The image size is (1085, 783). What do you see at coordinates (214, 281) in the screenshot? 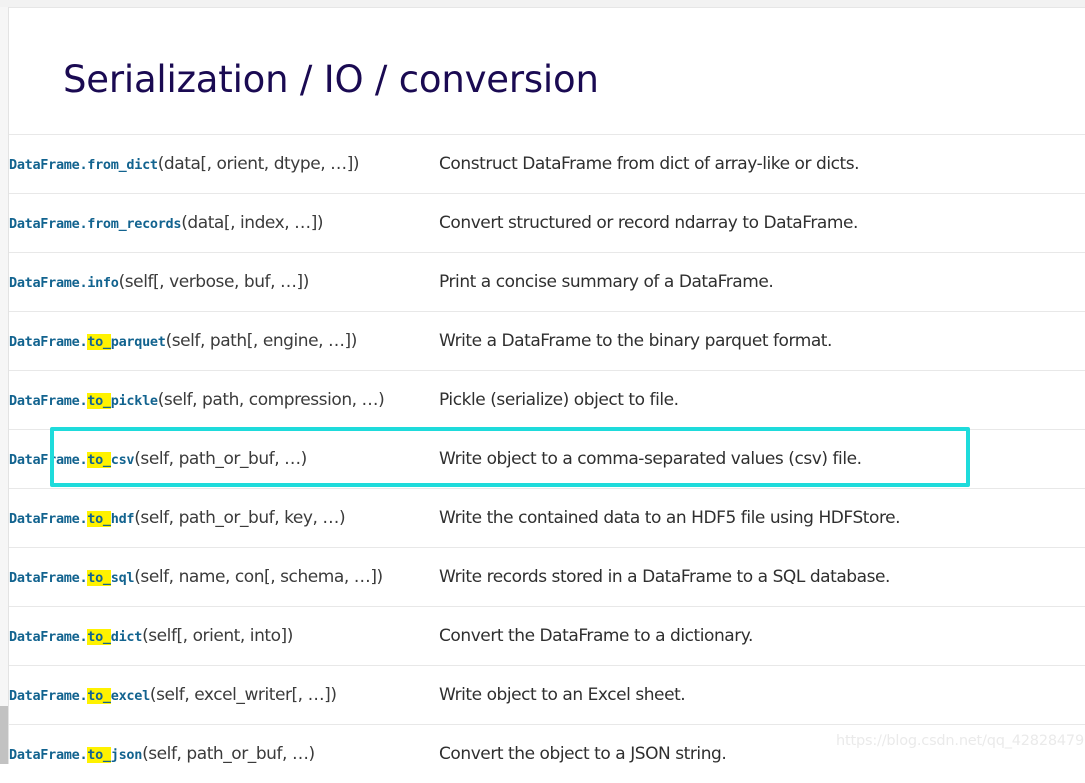
I see `method-arguments: (self[, verbose, buf, …])` at bounding box center [214, 281].